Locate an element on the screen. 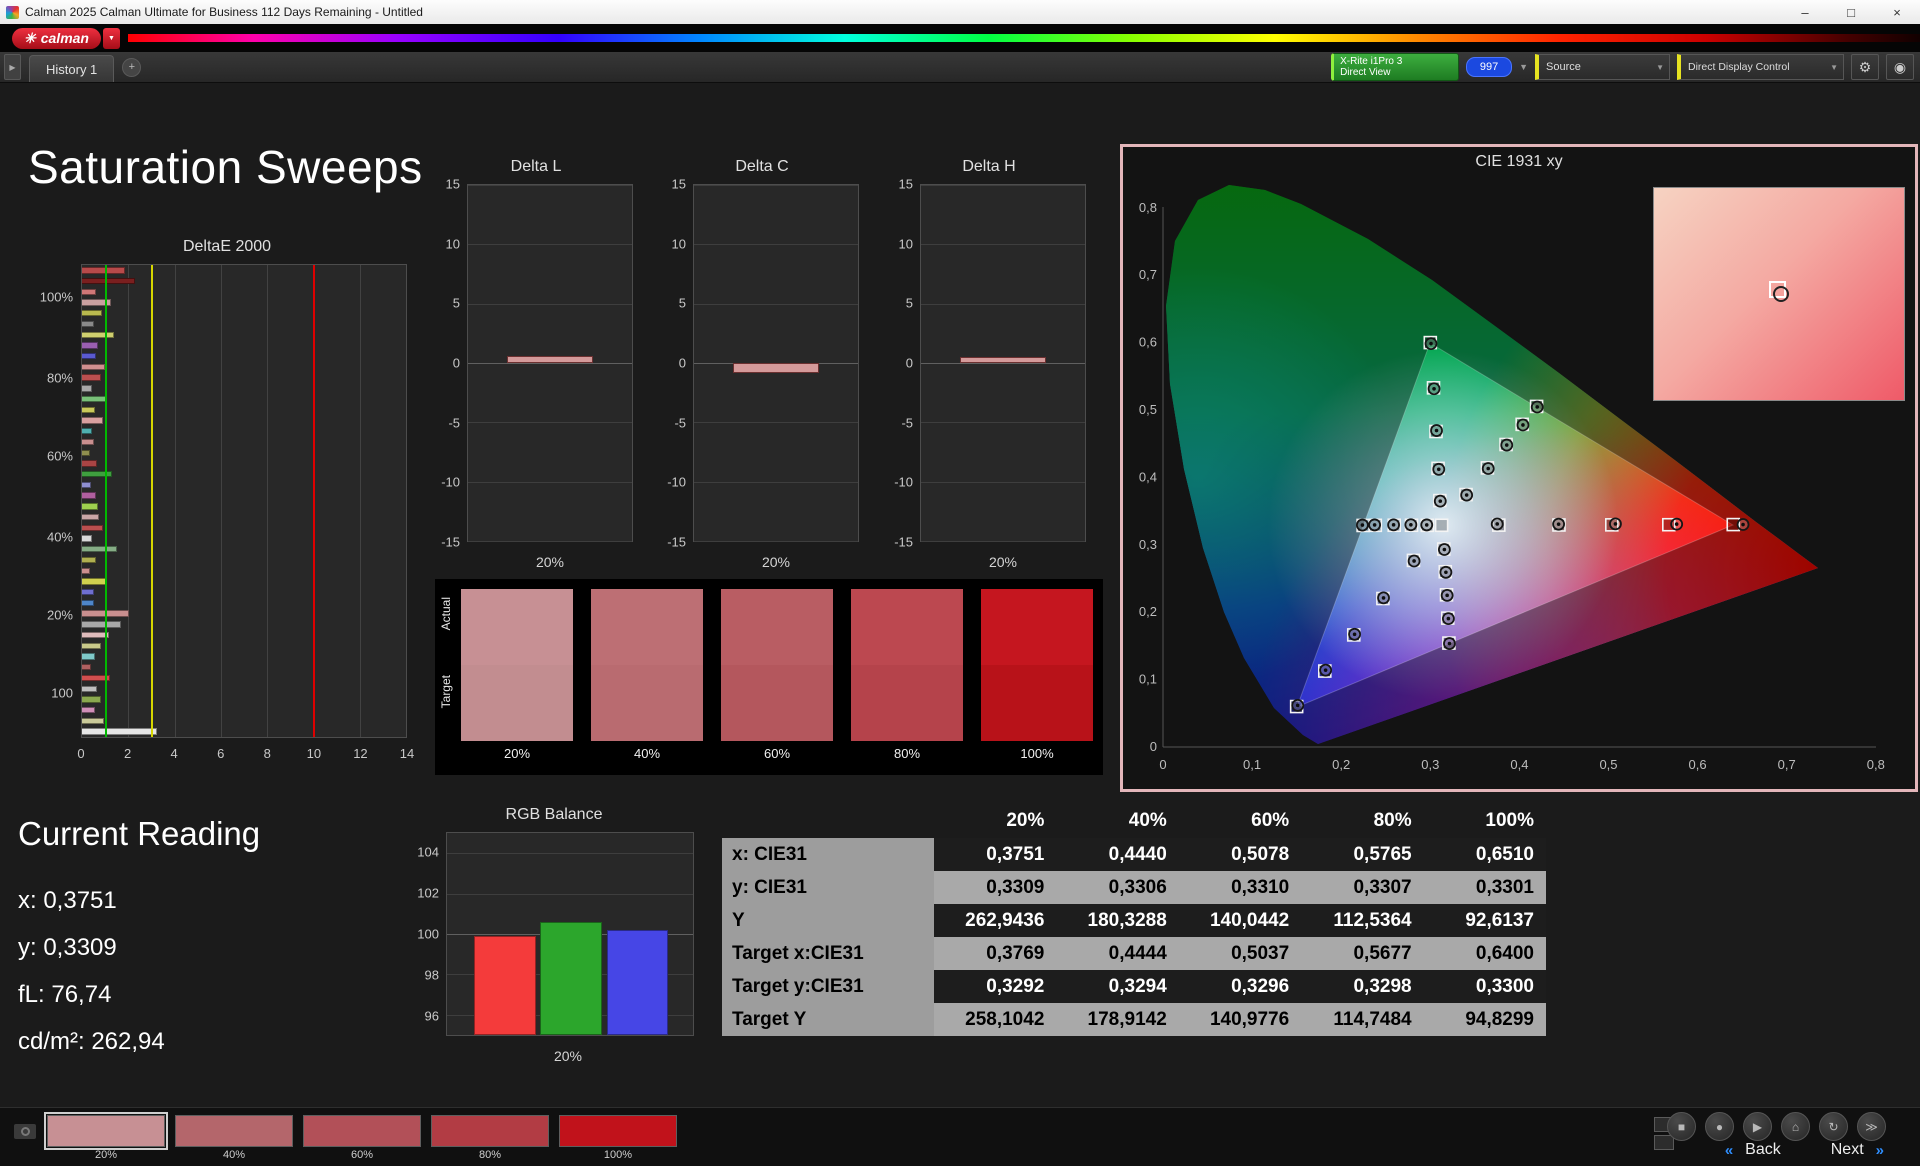  svg-text: 0,5 is located at coordinates (1148, 409).